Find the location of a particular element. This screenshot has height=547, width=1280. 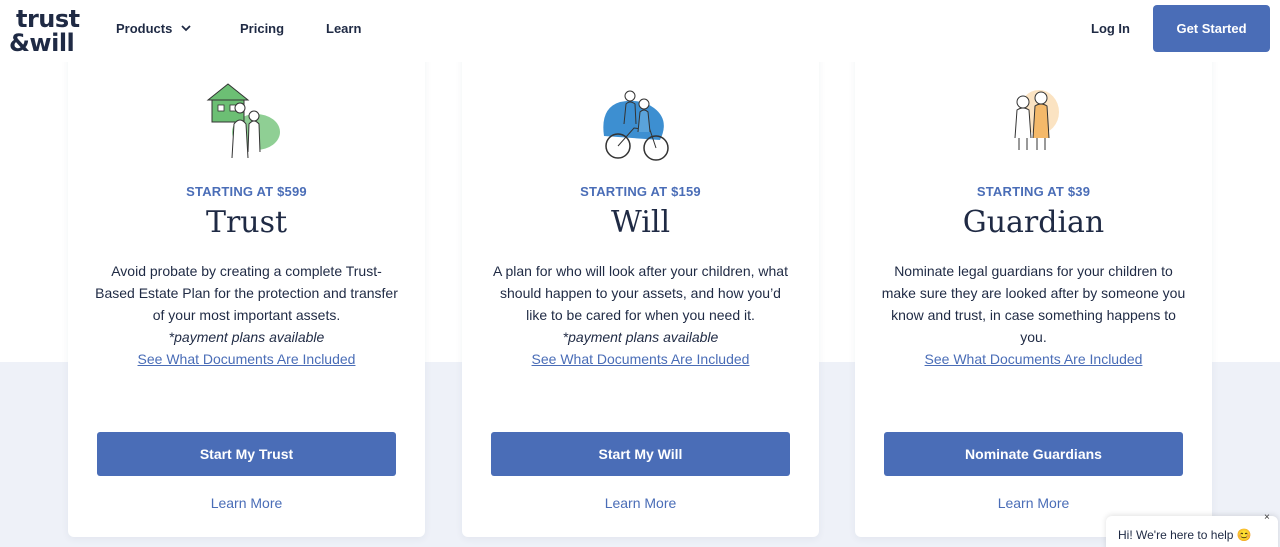

guardian-learn-more-link: Learn More is located at coordinates (1033, 503).